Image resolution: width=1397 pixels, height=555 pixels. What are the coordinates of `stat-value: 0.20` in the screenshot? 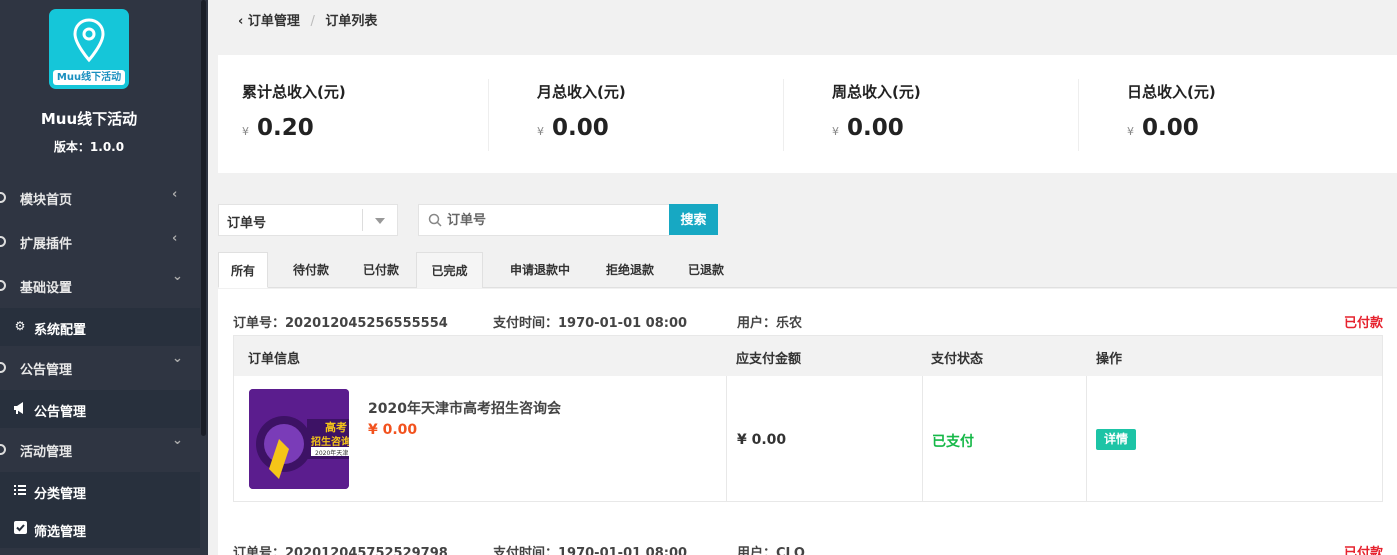 It's located at (285, 128).